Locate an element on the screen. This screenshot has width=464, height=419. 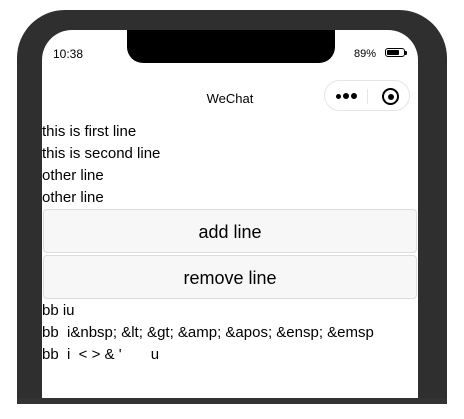
capsule-divider is located at coordinates (367, 96).